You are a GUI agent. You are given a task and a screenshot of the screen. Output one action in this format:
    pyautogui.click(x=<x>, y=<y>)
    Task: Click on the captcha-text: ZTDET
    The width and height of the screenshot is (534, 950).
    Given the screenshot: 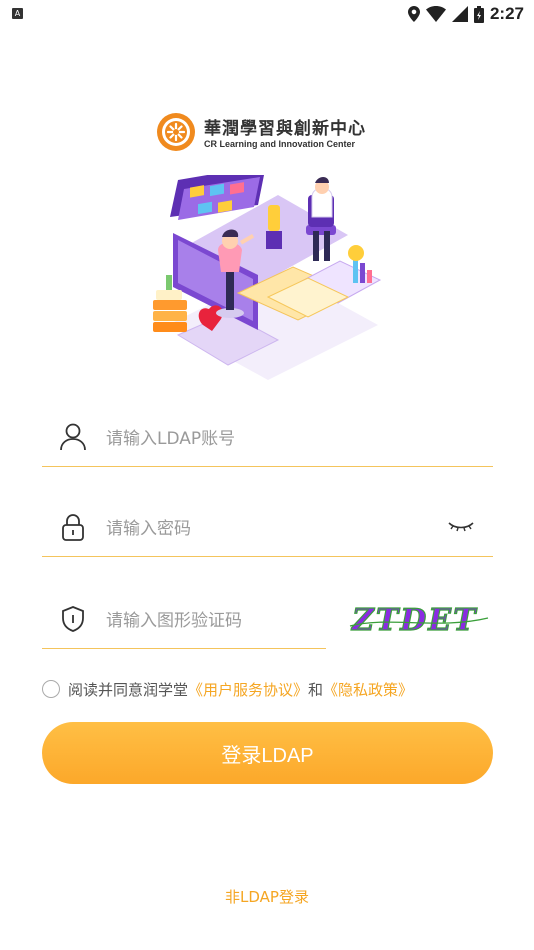 What is the action you would take?
    pyautogui.click(x=414, y=620)
    